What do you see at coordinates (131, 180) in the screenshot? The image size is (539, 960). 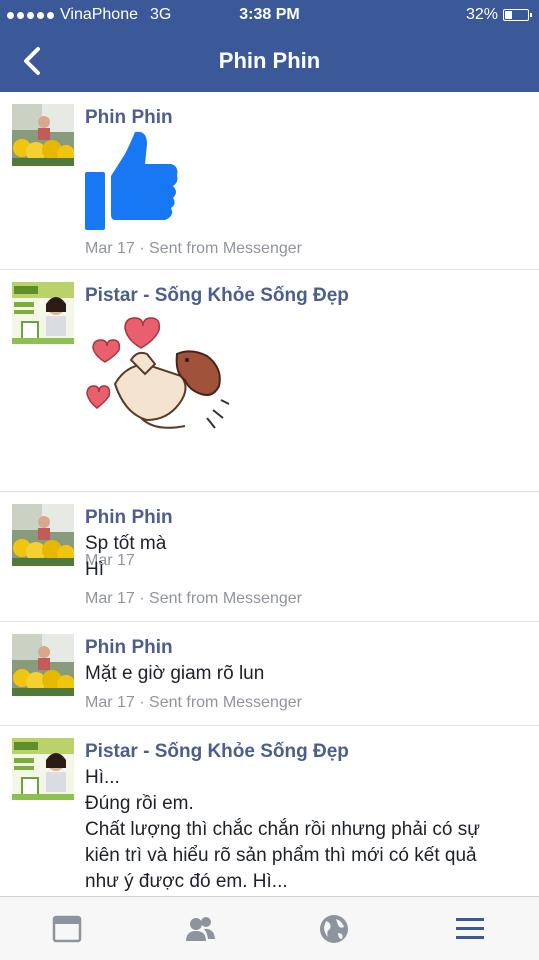 I see `thumbs-up-sticker` at bounding box center [131, 180].